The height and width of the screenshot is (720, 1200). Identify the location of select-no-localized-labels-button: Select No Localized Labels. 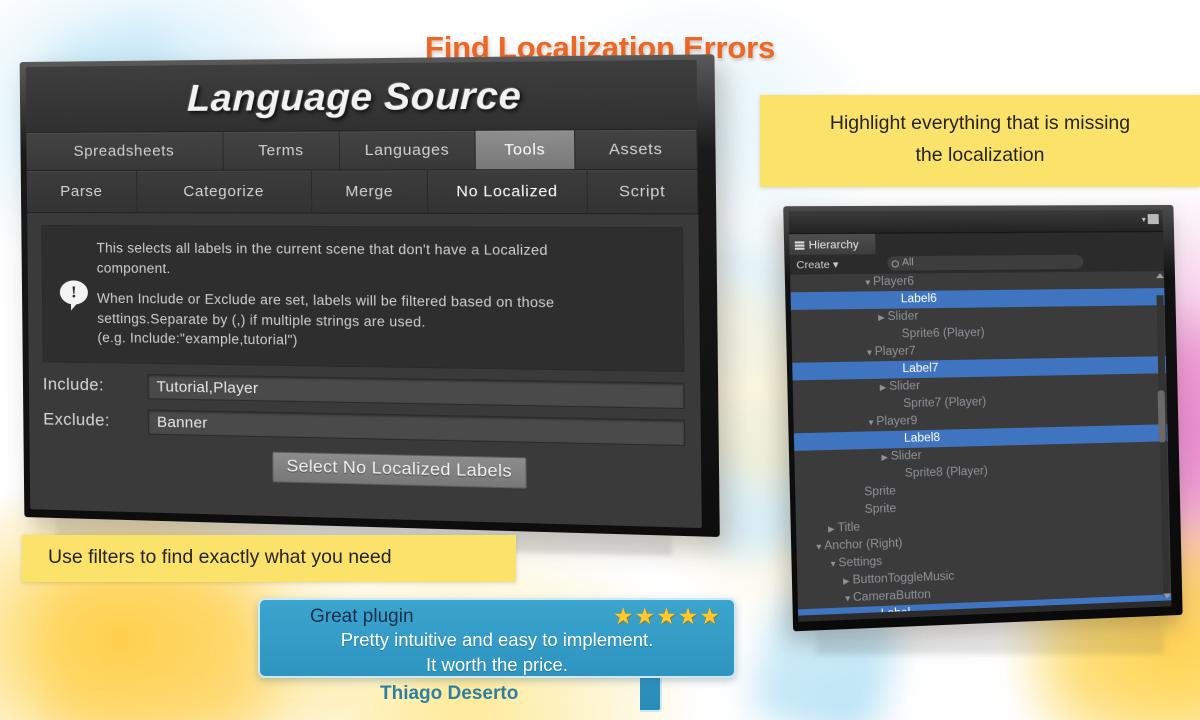
(399, 470).